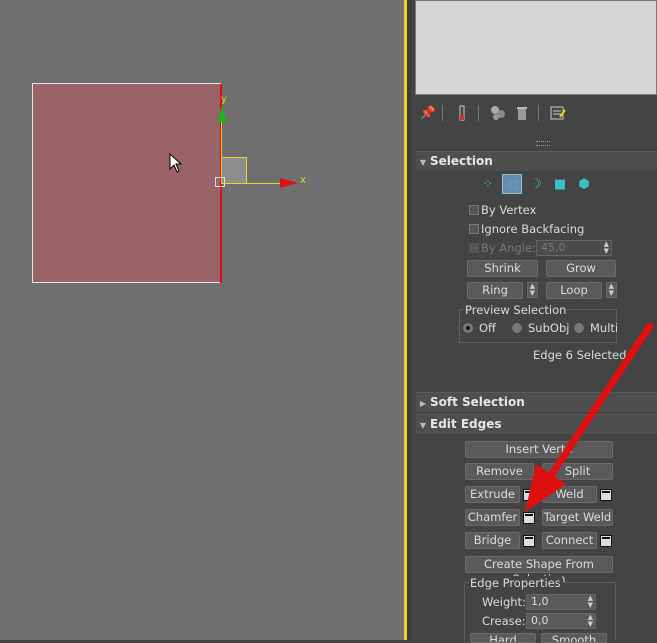  I want to click on annotation-arrow, so click(589, 417).